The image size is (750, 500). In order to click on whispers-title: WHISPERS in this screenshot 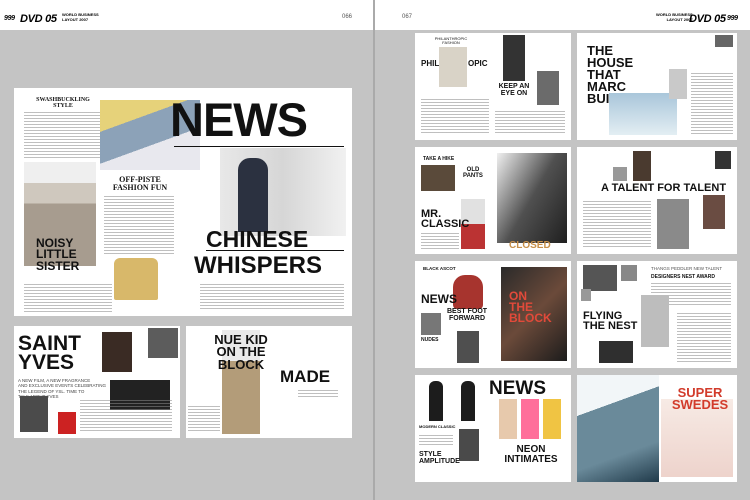, I will do `click(258, 265)`.